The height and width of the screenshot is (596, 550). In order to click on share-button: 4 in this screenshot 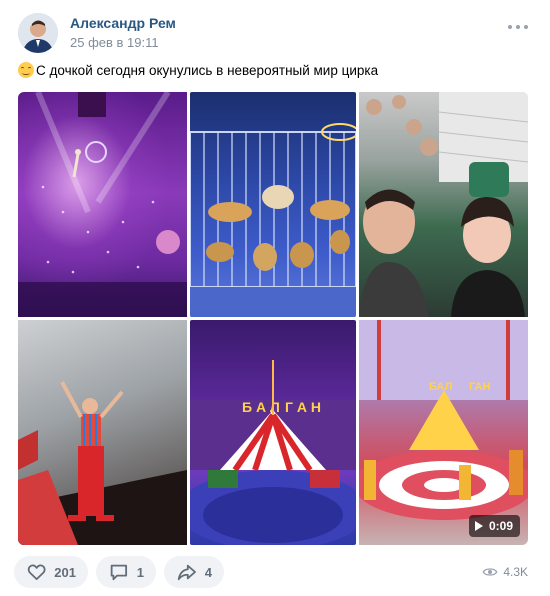, I will do `click(194, 572)`.